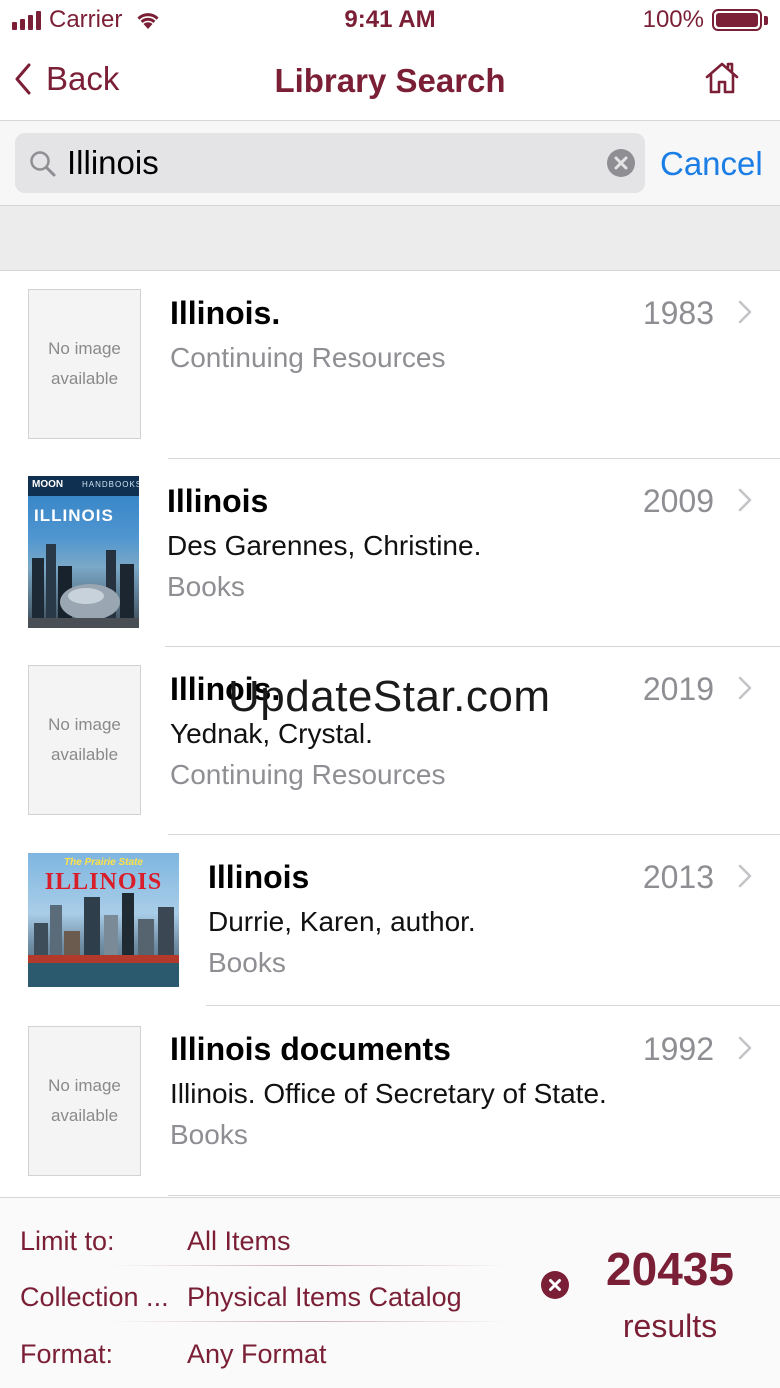 The width and height of the screenshot is (780, 1388). Describe the element at coordinates (324, 545) in the screenshot. I see `result-author: Des Garennes, Christine.` at that location.